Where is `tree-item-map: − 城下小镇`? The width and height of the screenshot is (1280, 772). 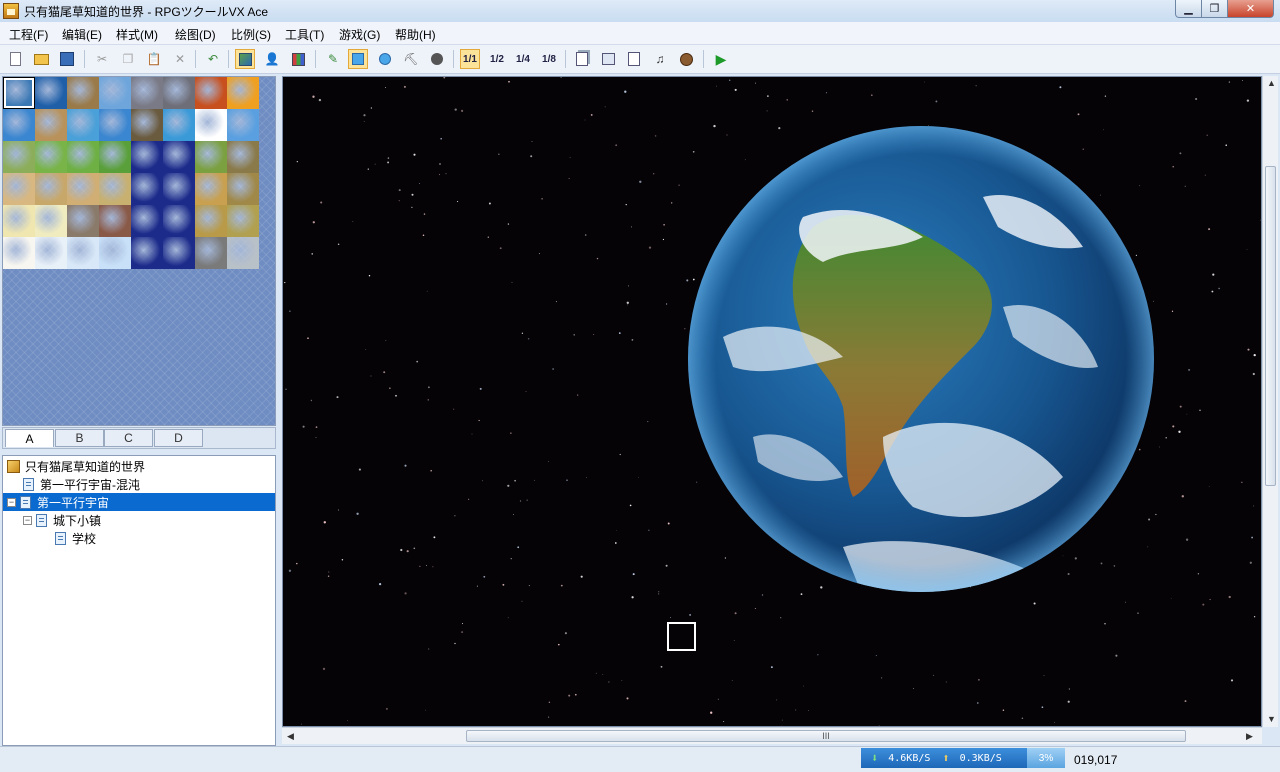
tree-item-map: − 城下小镇 is located at coordinates (139, 520).